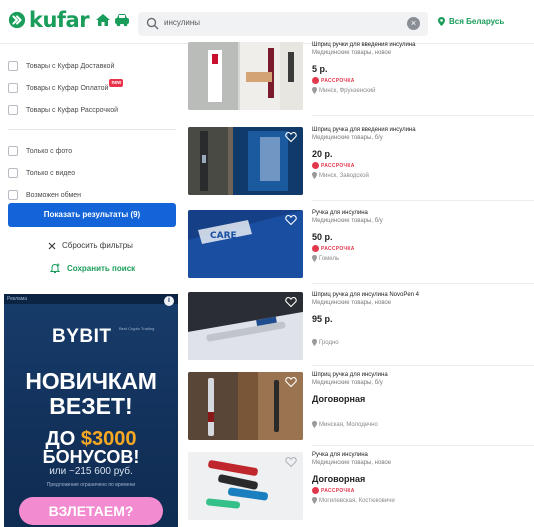 The height and width of the screenshot is (527, 534). Describe the element at coordinates (51, 173) in the screenshot. I see `filter-label: Только с видео` at that location.